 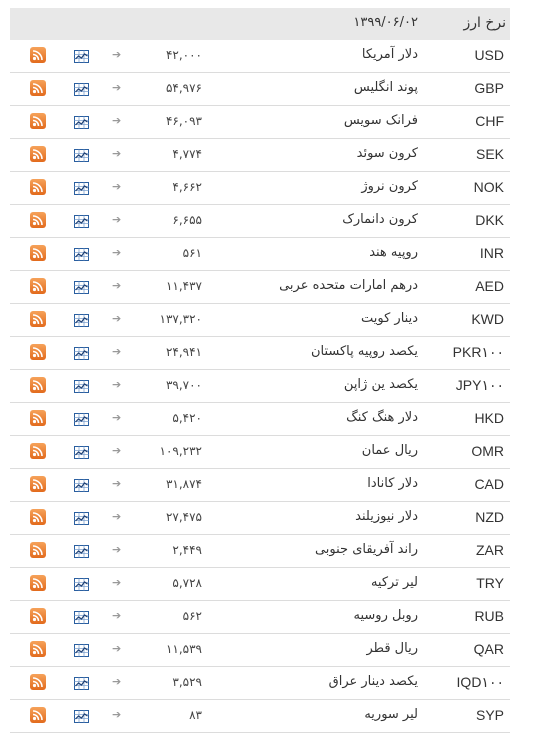 What do you see at coordinates (260, 485) in the screenshot?
I see `table-row: ➔ ۳۱,۸۷۴ دلار کانادا CAD` at bounding box center [260, 485].